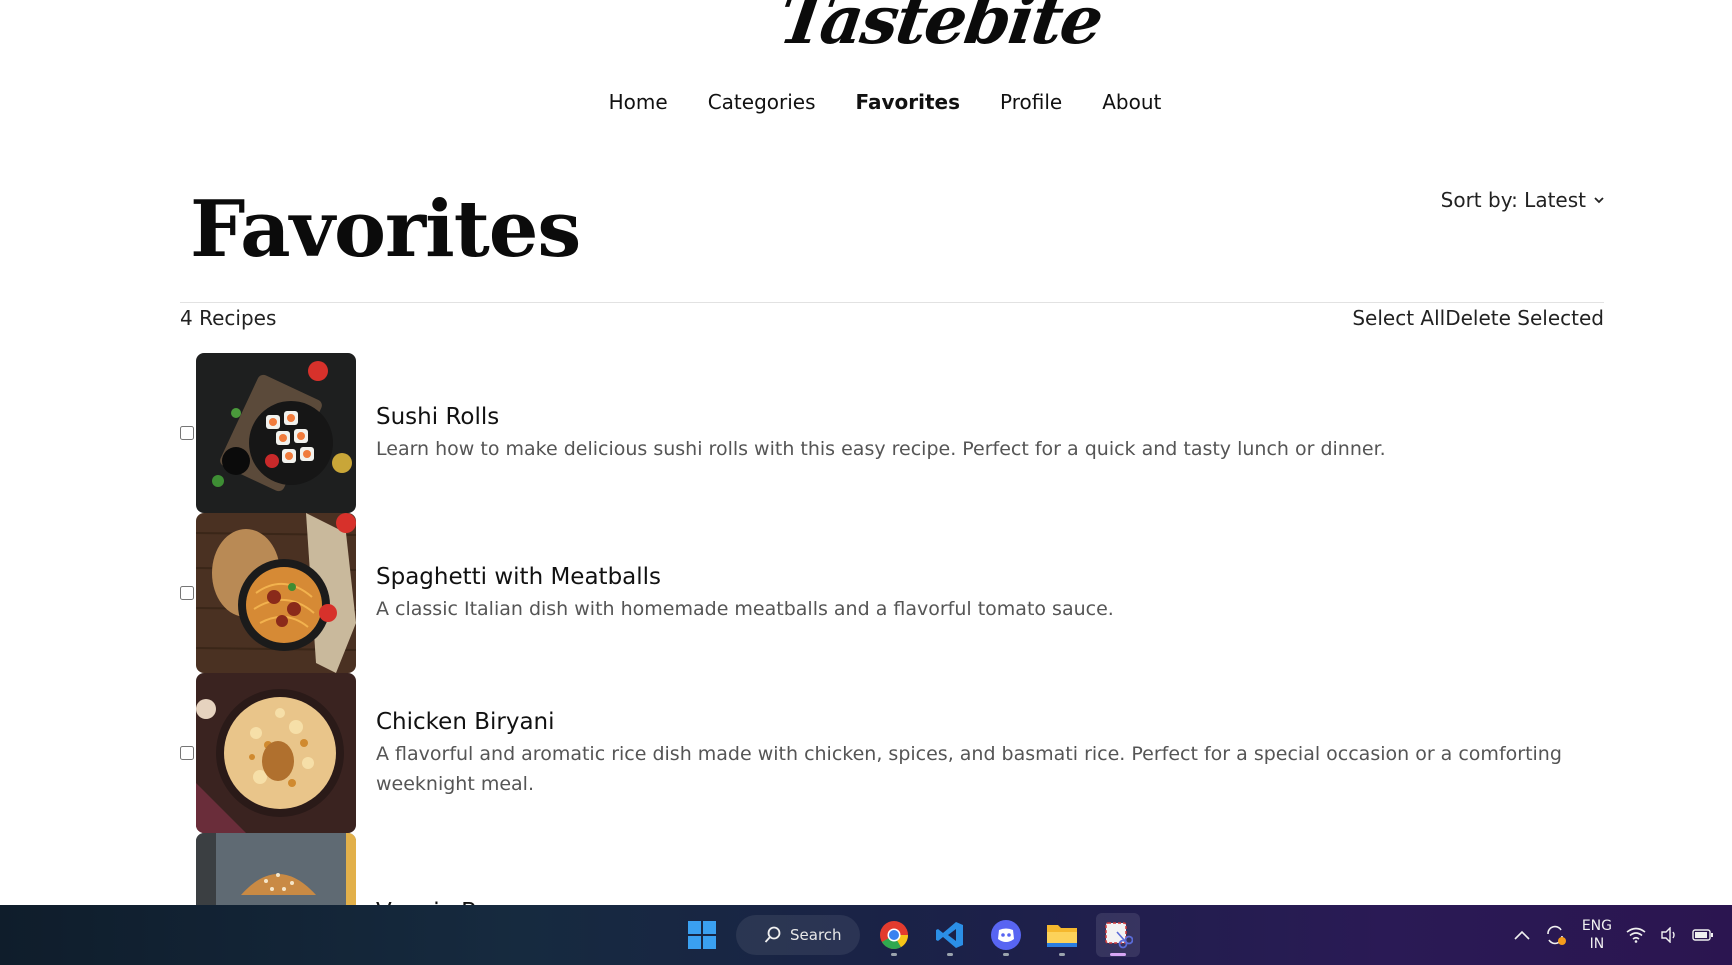  I want to click on sort-label: Sort by: Latest, so click(1513, 200).